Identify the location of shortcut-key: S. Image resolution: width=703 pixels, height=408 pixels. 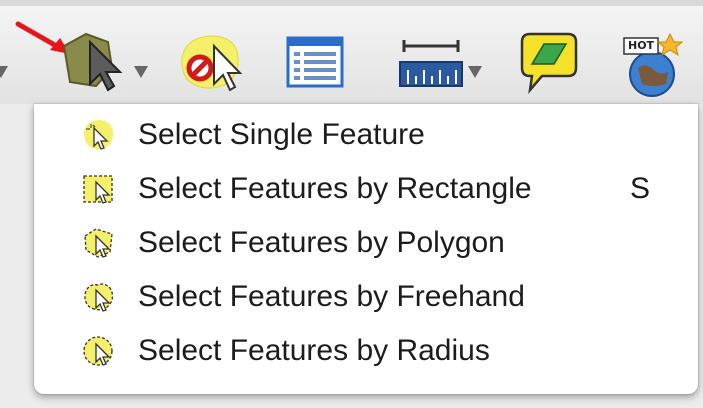
(640, 188).